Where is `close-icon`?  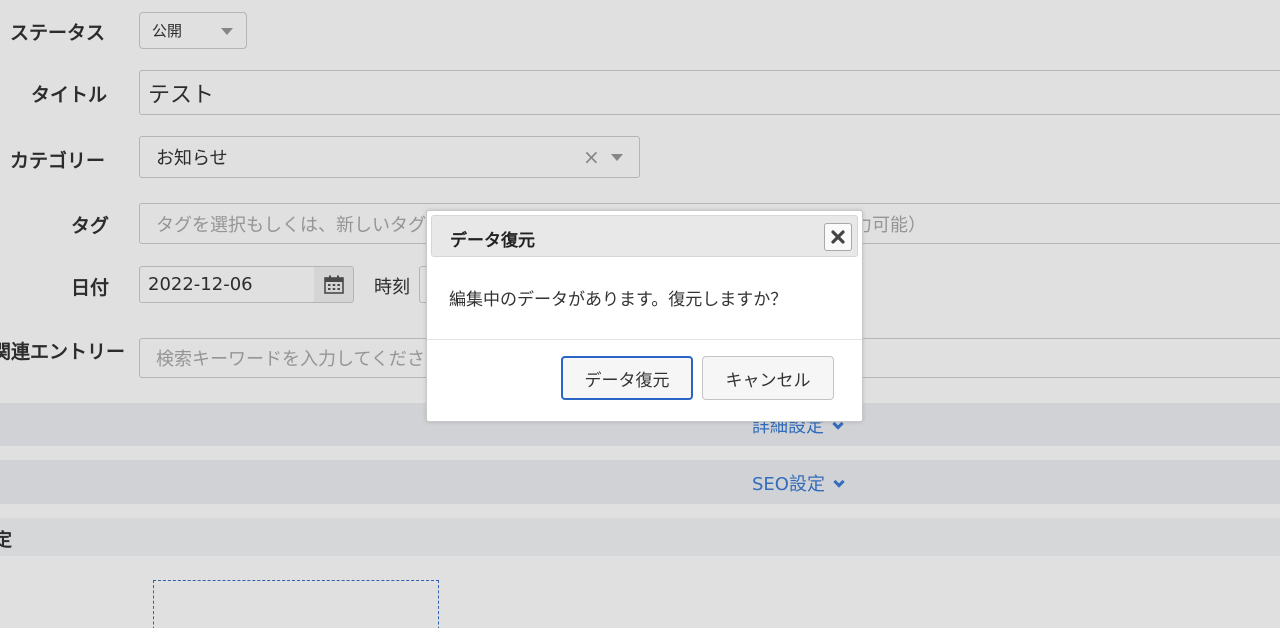
close-icon is located at coordinates (838, 237).